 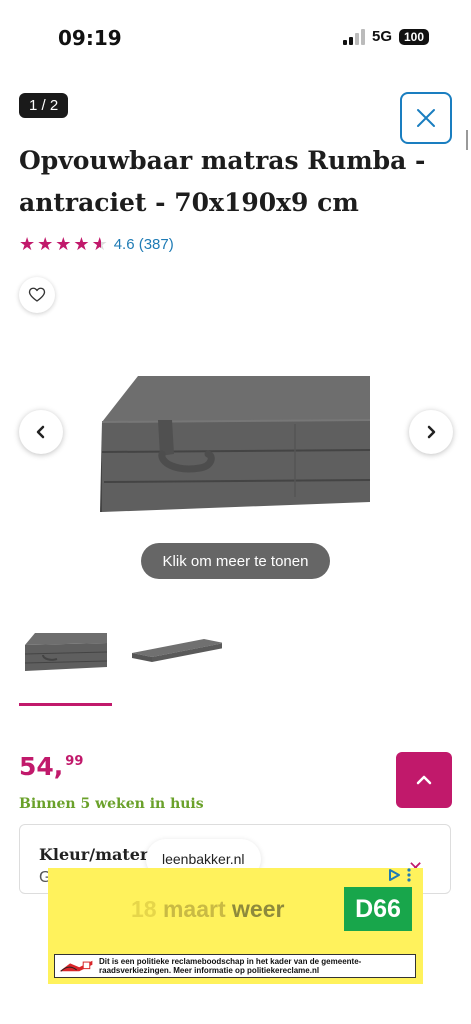 What do you see at coordinates (353, 36) in the screenshot?
I see `signal-icon` at bounding box center [353, 36].